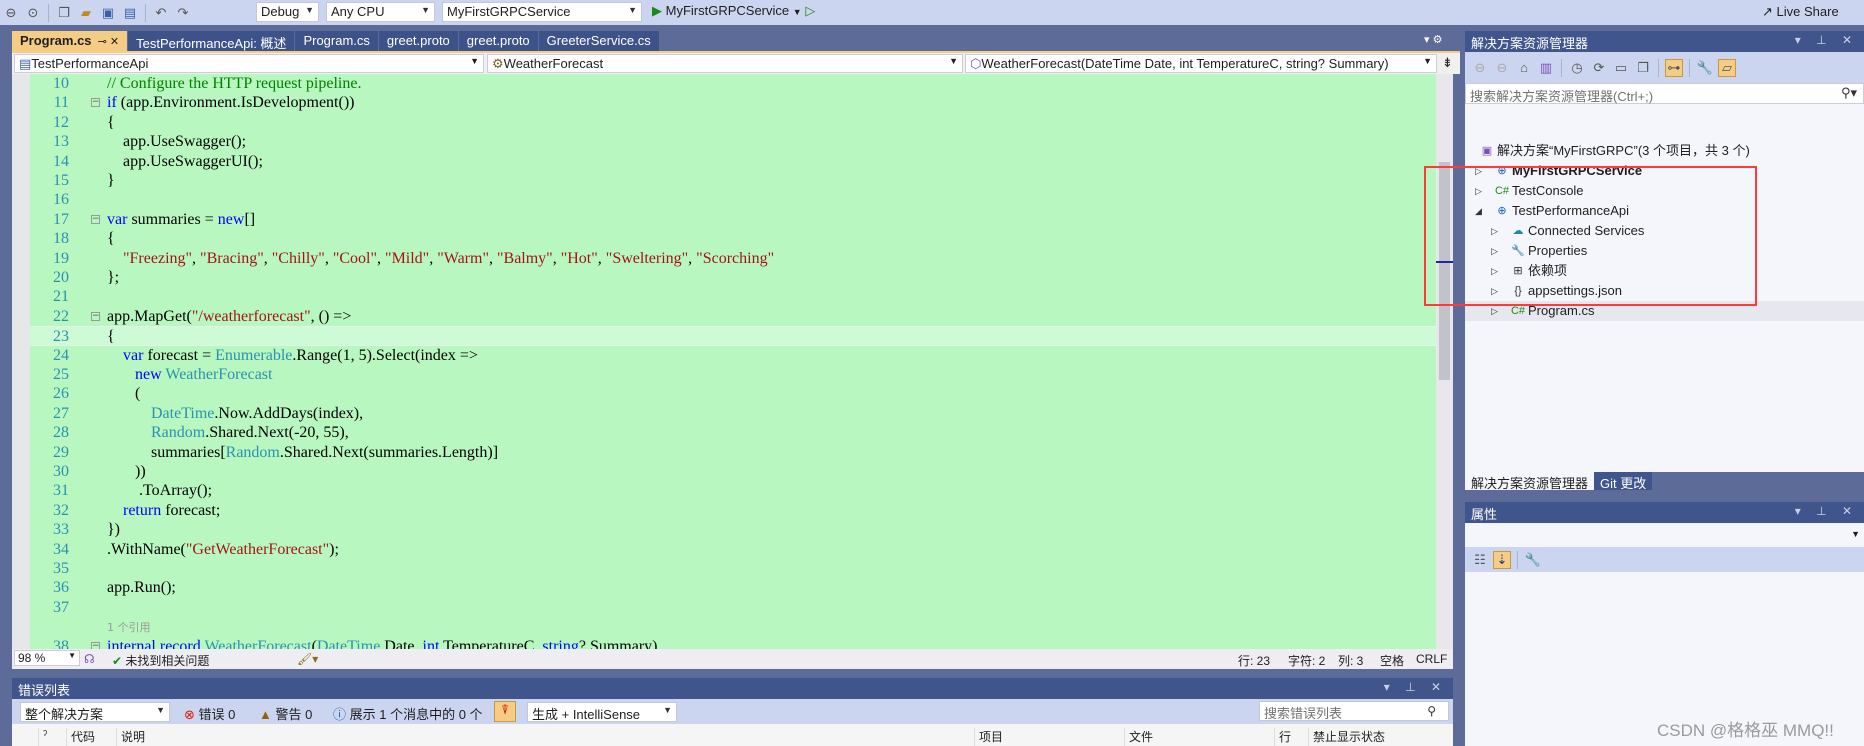  I want to click on open-folder-icon: ▰, so click(86, 13).